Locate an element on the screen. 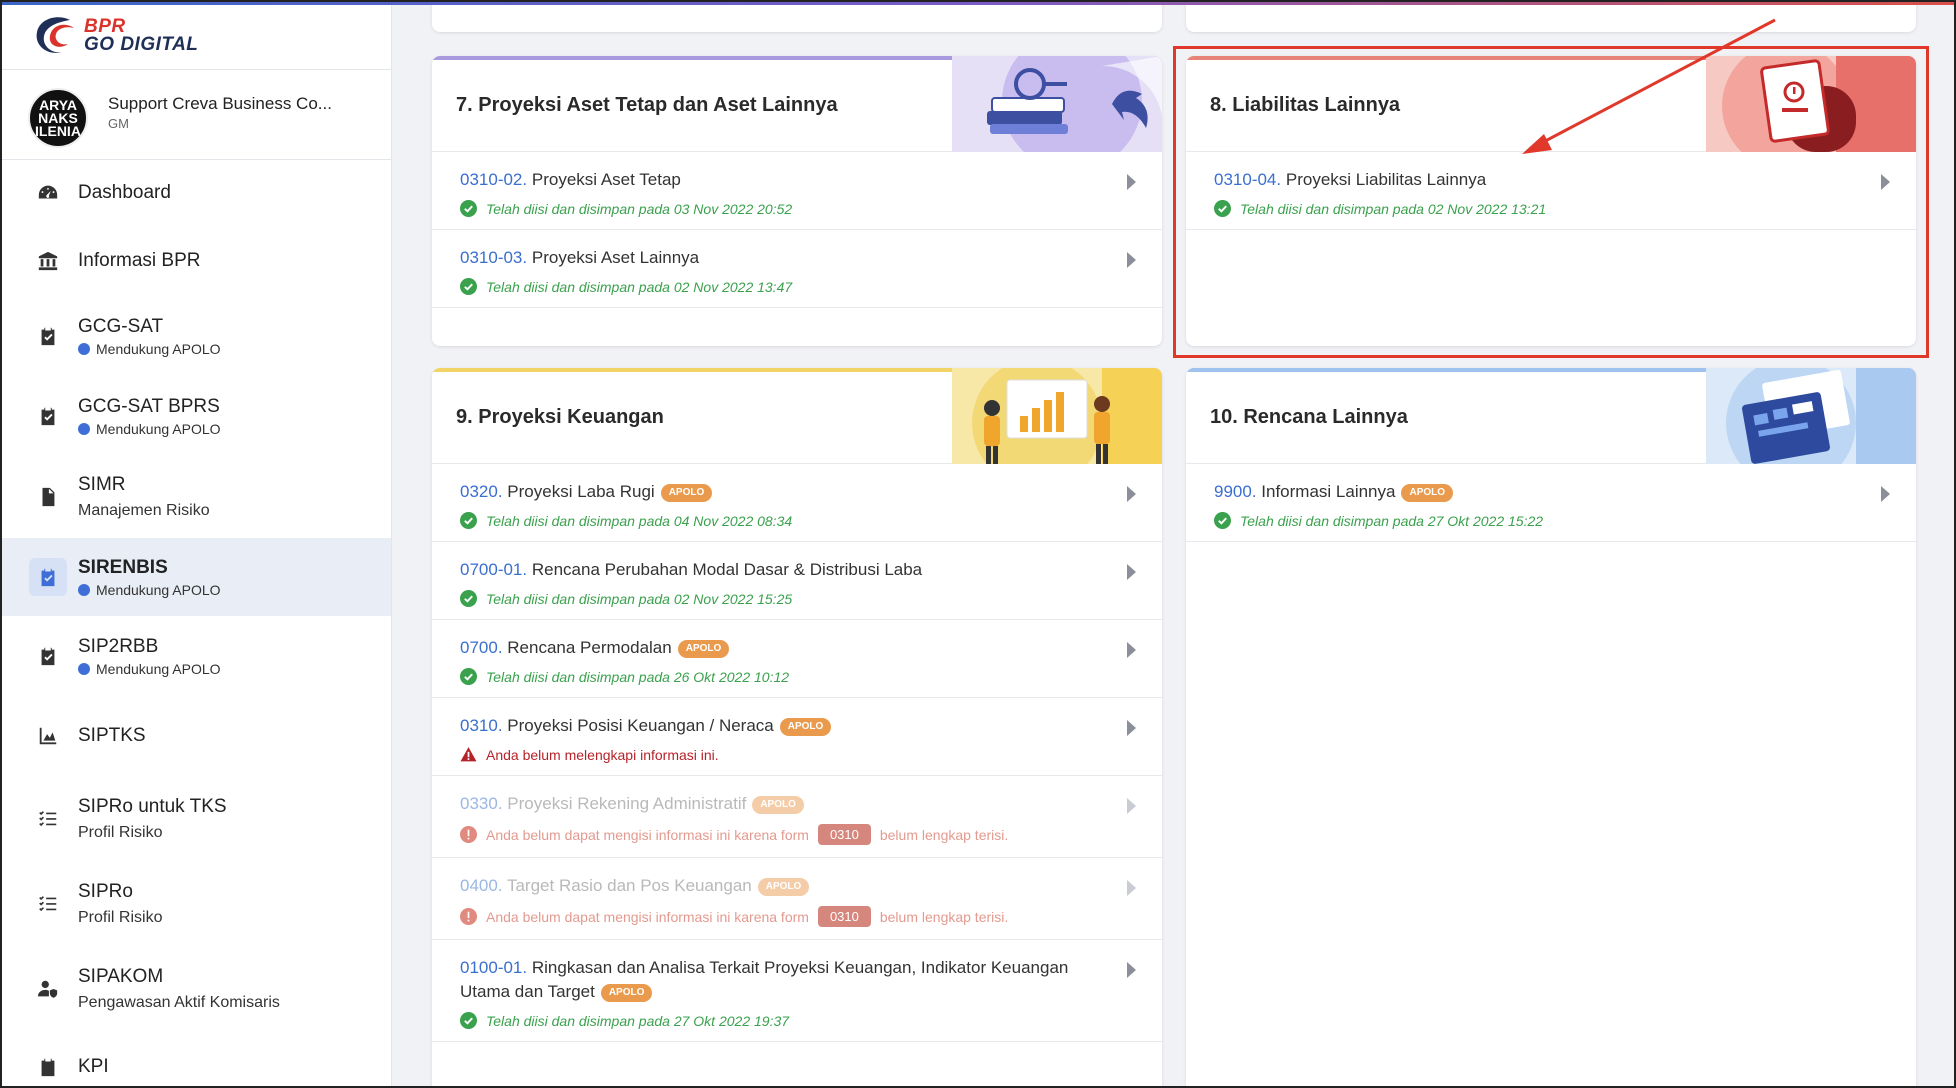 Image resolution: width=1956 pixels, height=1088 pixels. item-code: 0310-04. is located at coordinates (1248, 179).